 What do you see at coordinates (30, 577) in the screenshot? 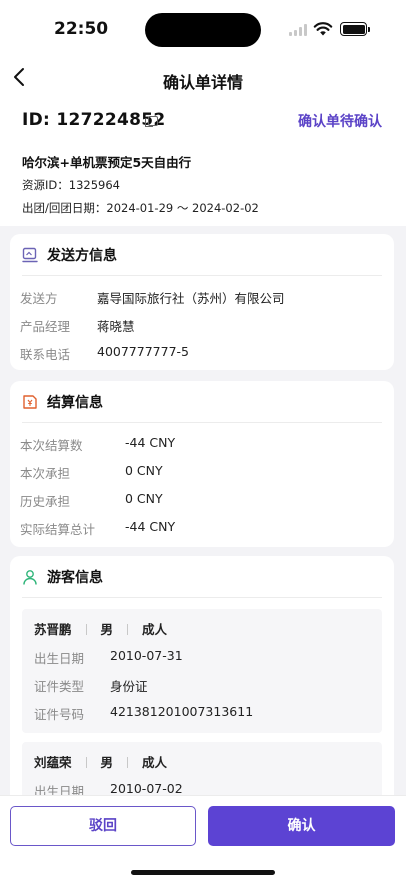
I see `traveler-icon` at bounding box center [30, 577].